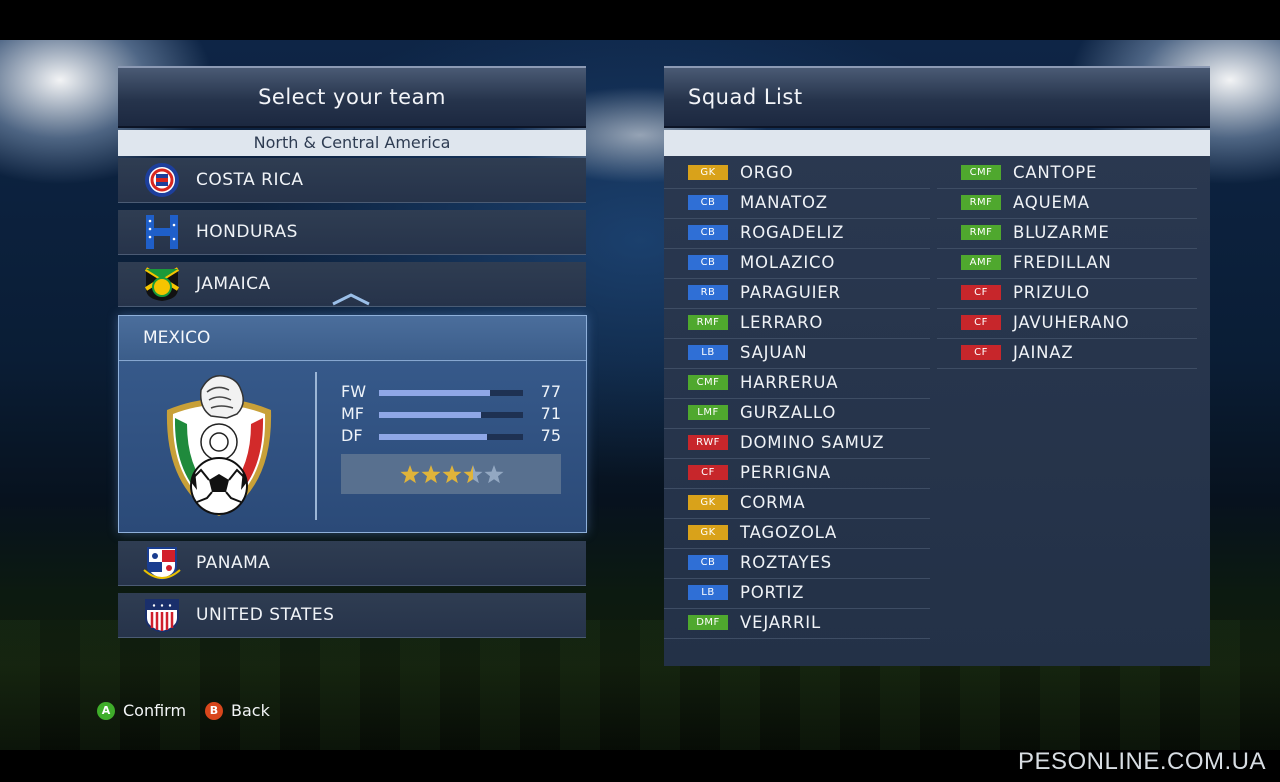 The width and height of the screenshot is (1280, 782). I want to click on team-name: COSTA RICA, so click(250, 180).